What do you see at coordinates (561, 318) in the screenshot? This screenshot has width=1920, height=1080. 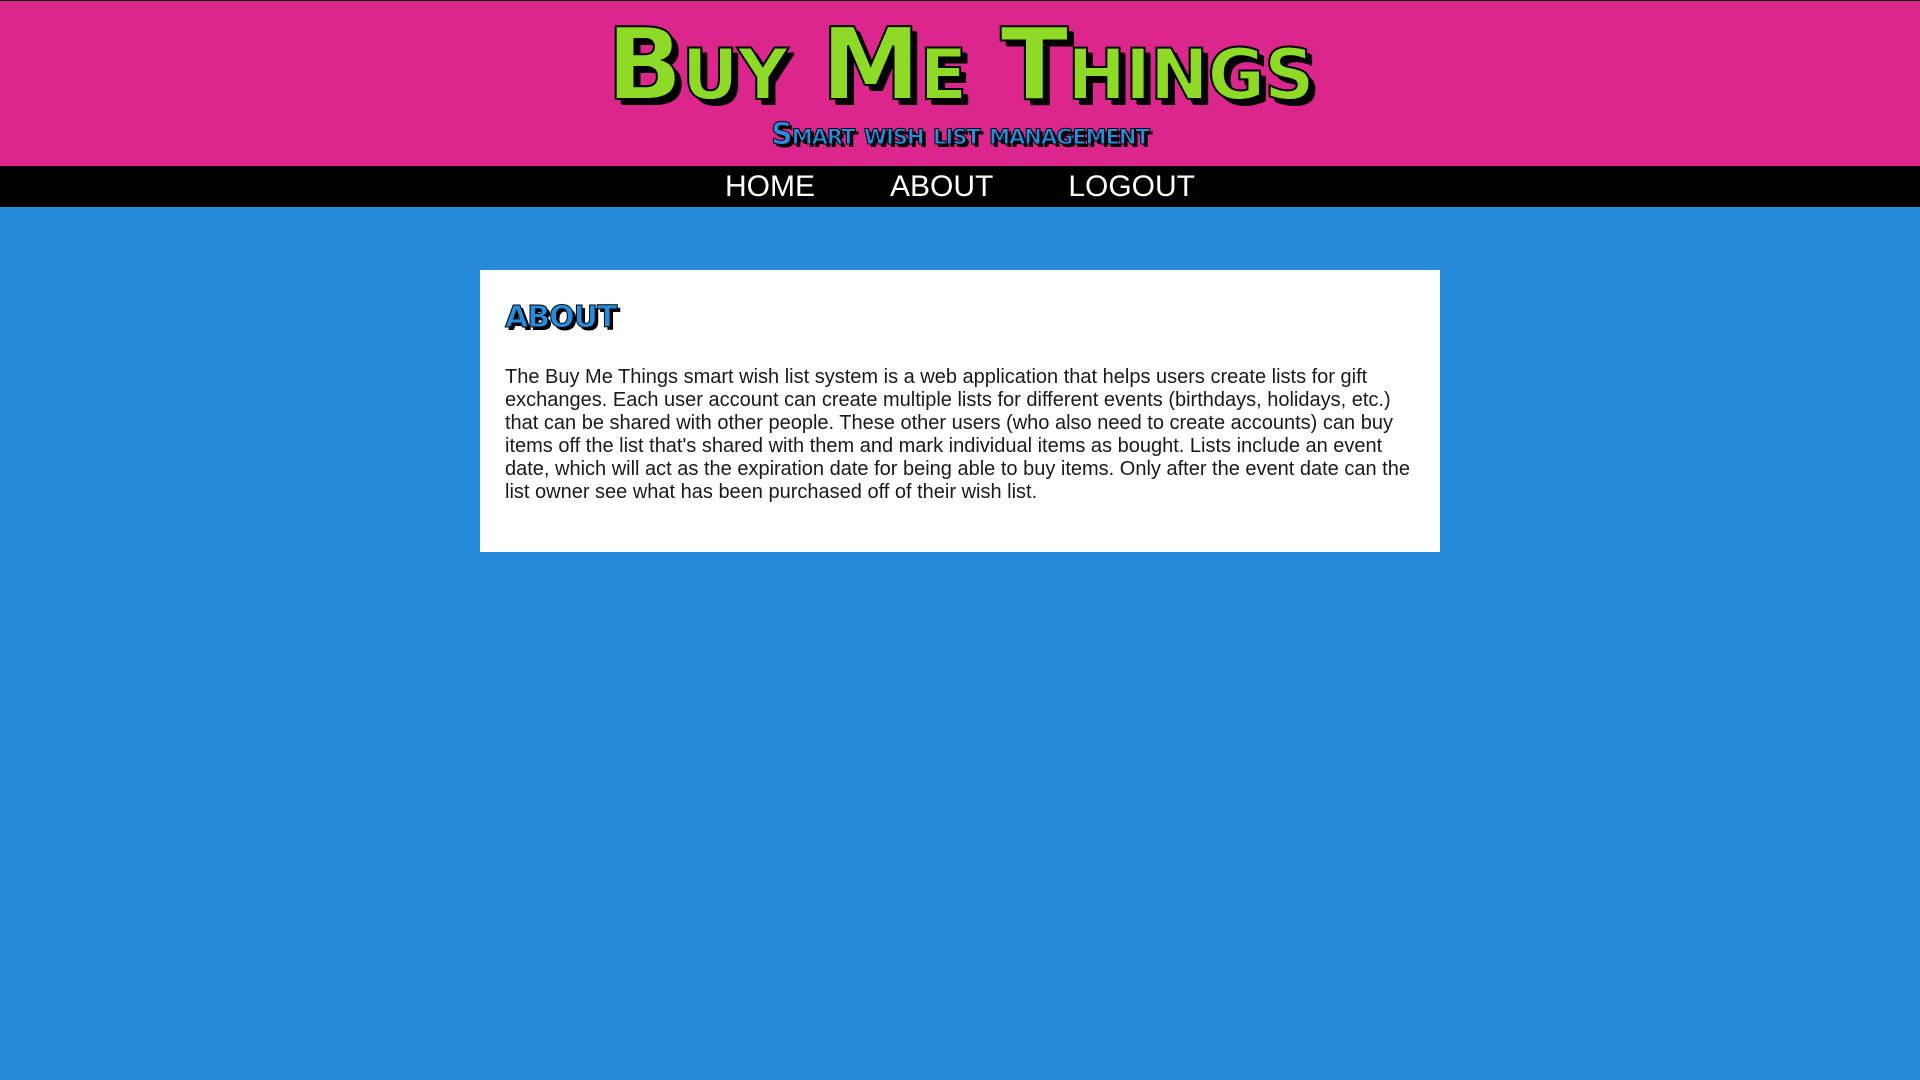 I see `about-heading: ABOUT` at bounding box center [561, 318].